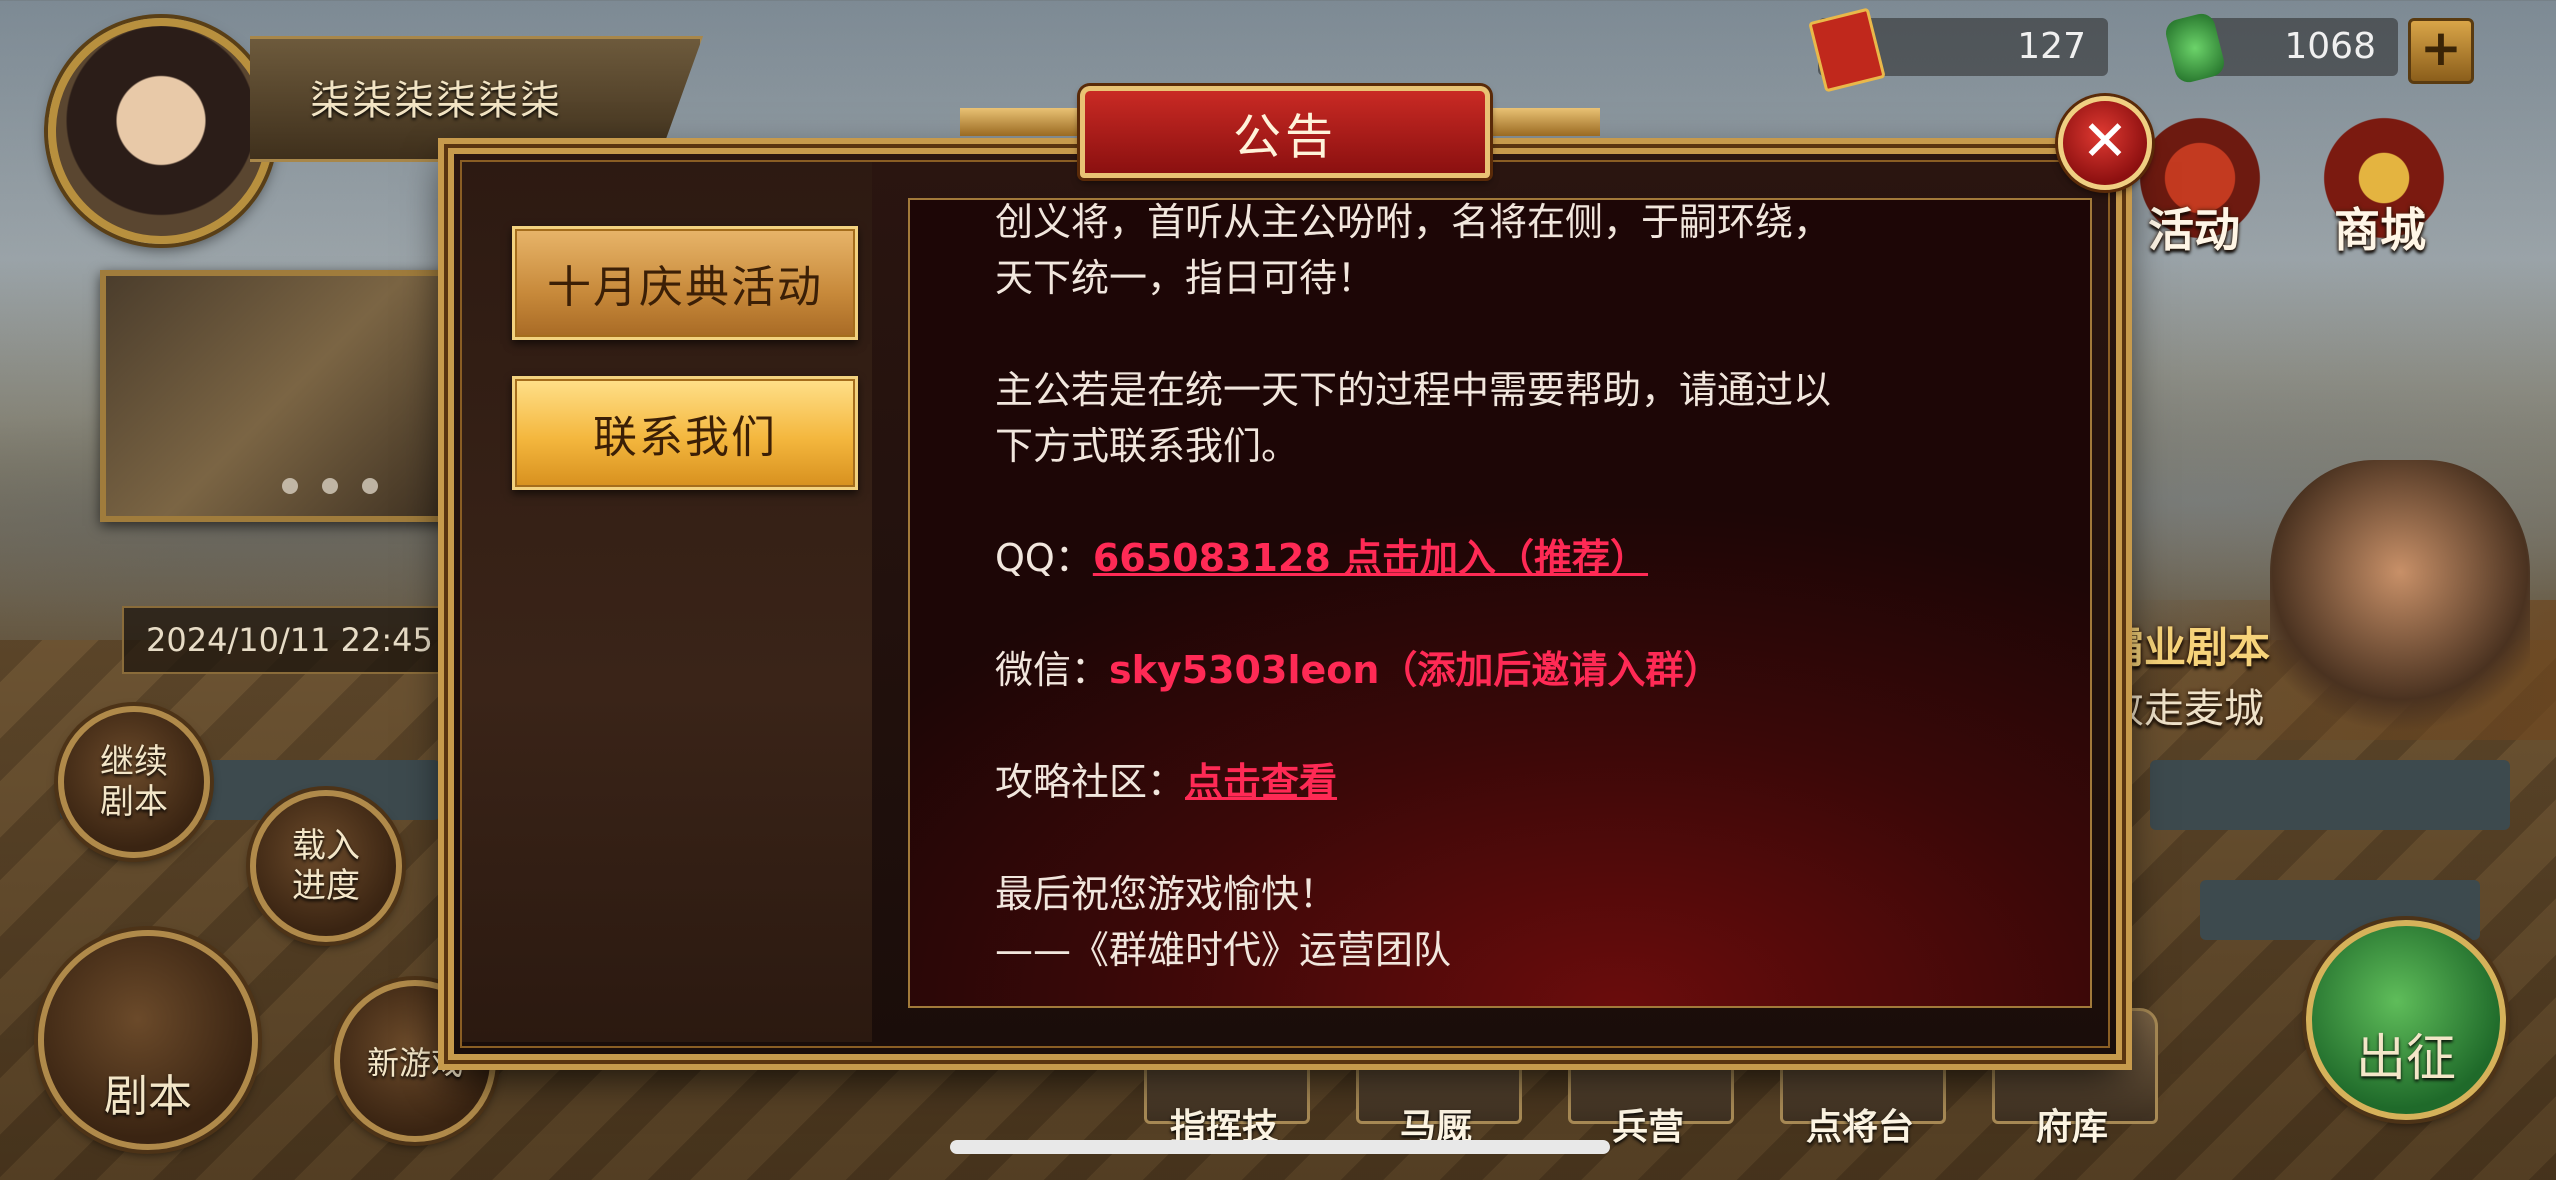 The width and height of the screenshot is (2556, 1180). I want to click on activity-label: 活动, so click(2194, 227).